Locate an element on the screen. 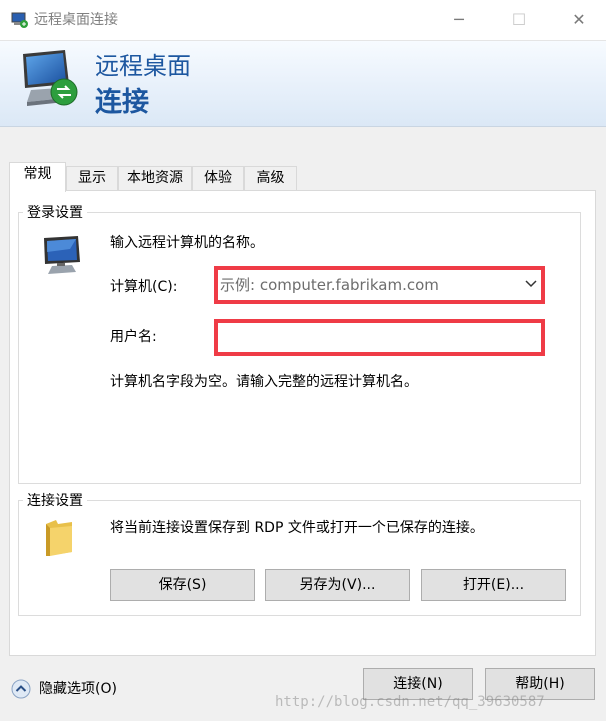 Image resolution: width=606 pixels, height=721 pixels. tab-local-resources: 本地资源 is located at coordinates (155, 178).